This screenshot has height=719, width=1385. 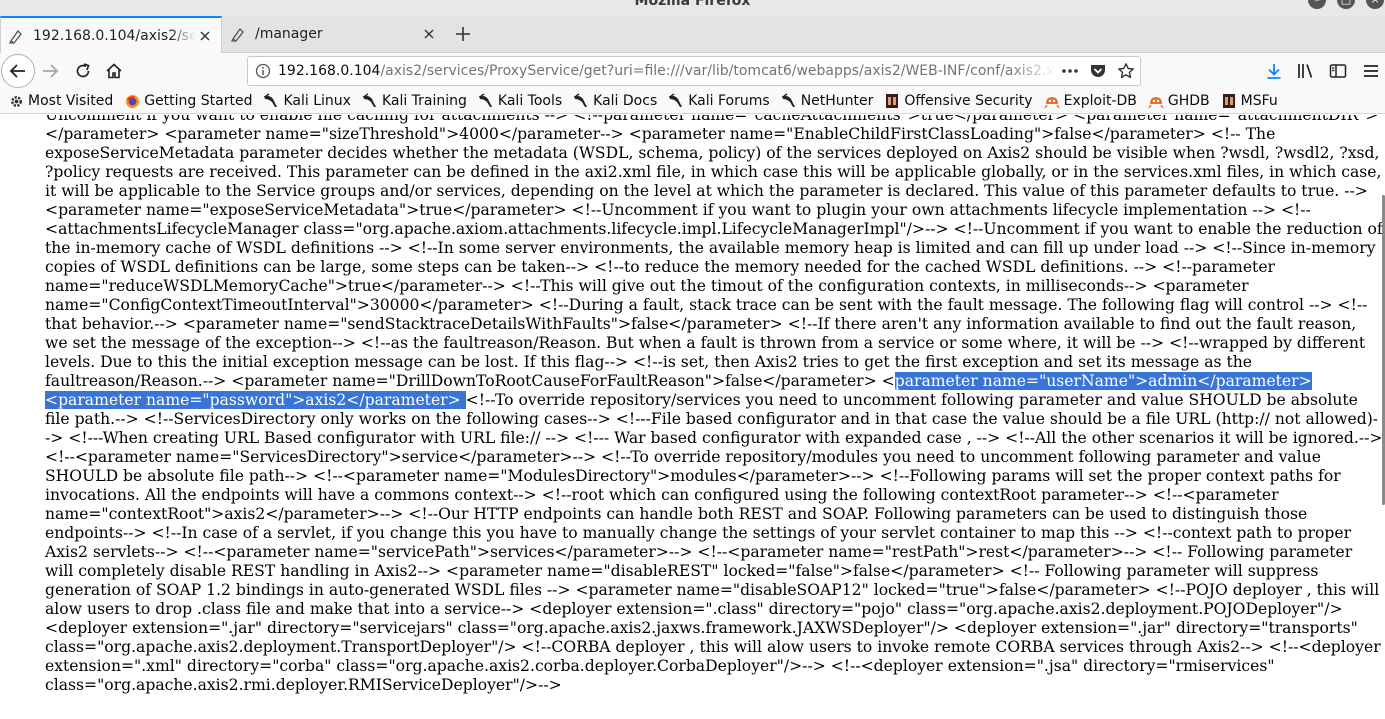 What do you see at coordinates (329, 71) in the screenshot?
I see `url-host: 192.168.0.104` at bounding box center [329, 71].